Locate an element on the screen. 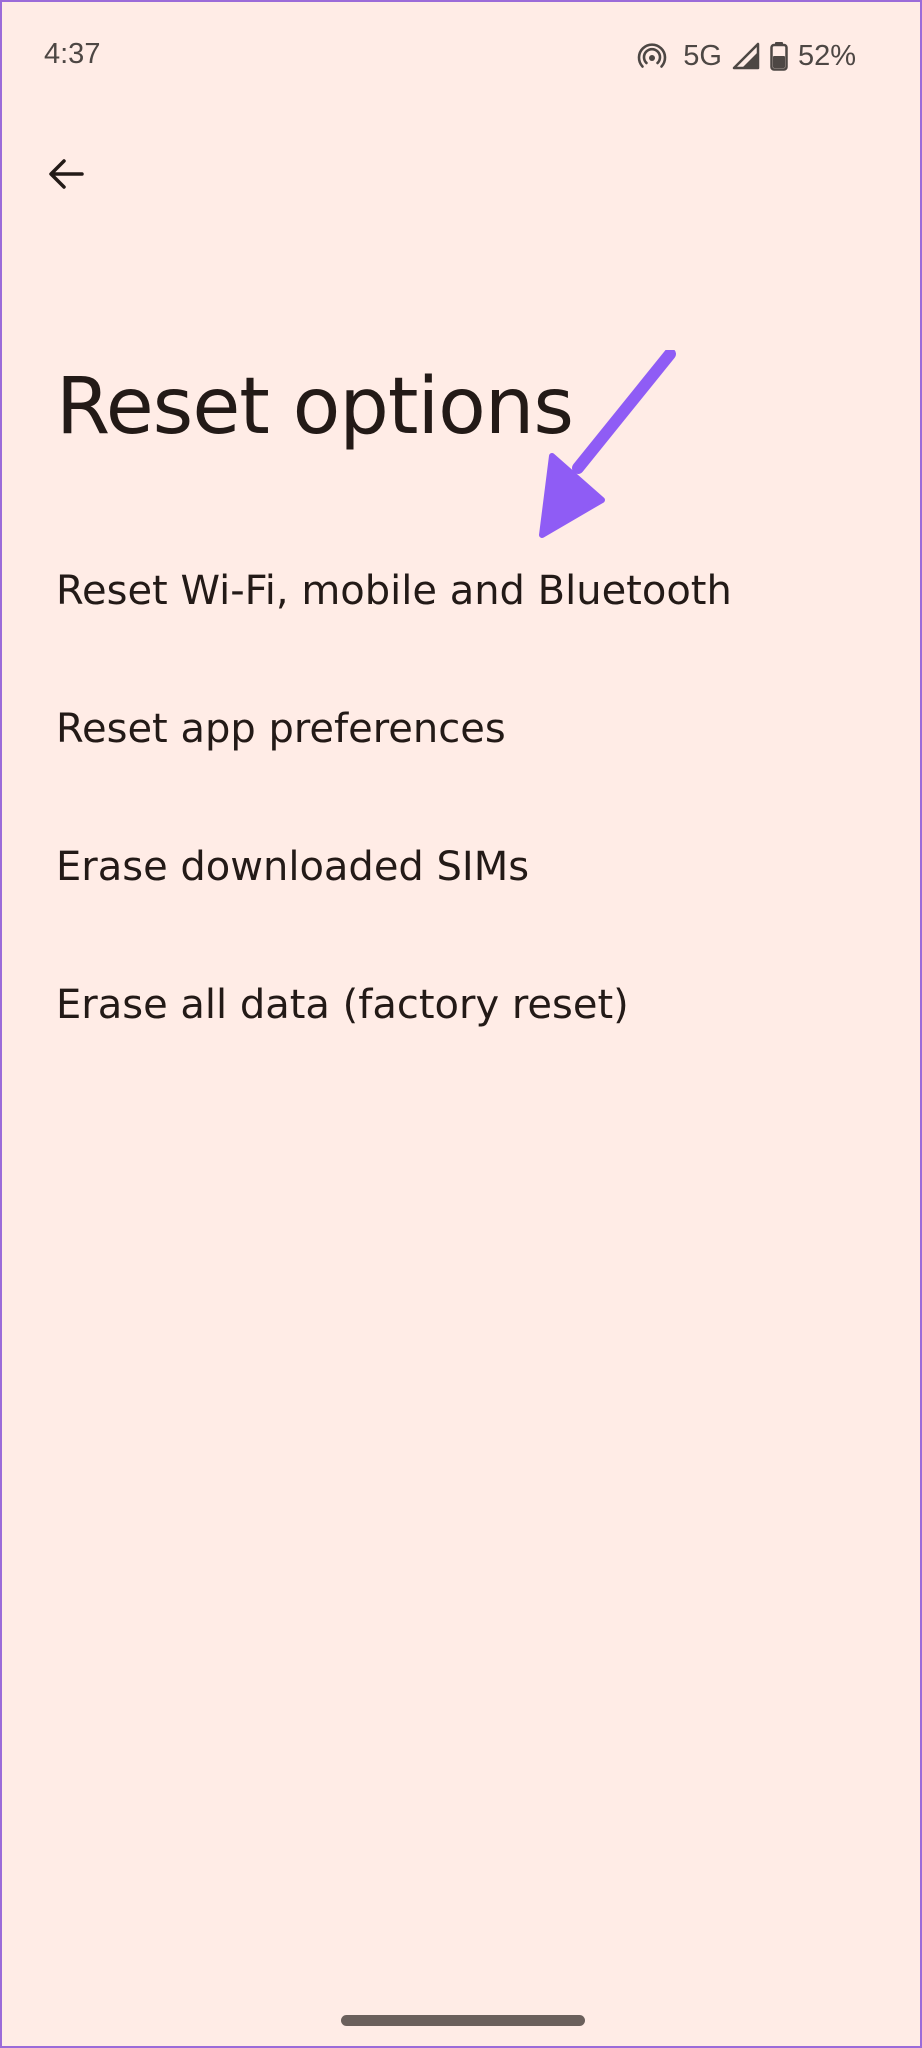  signal-icon is located at coordinates (746, 56).